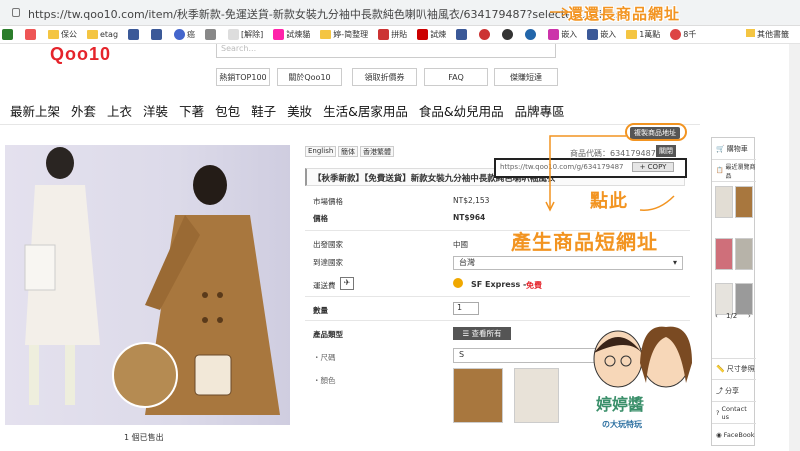 The image size is (800, 451). I want to click on dest-select: 台灣 ▾, so click(568, 263).